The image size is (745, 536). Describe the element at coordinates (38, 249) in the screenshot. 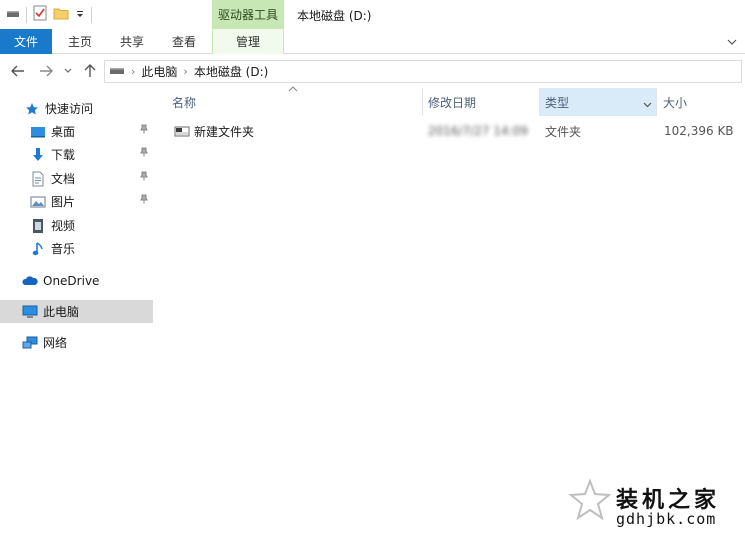

I see `music-icon` at that location.